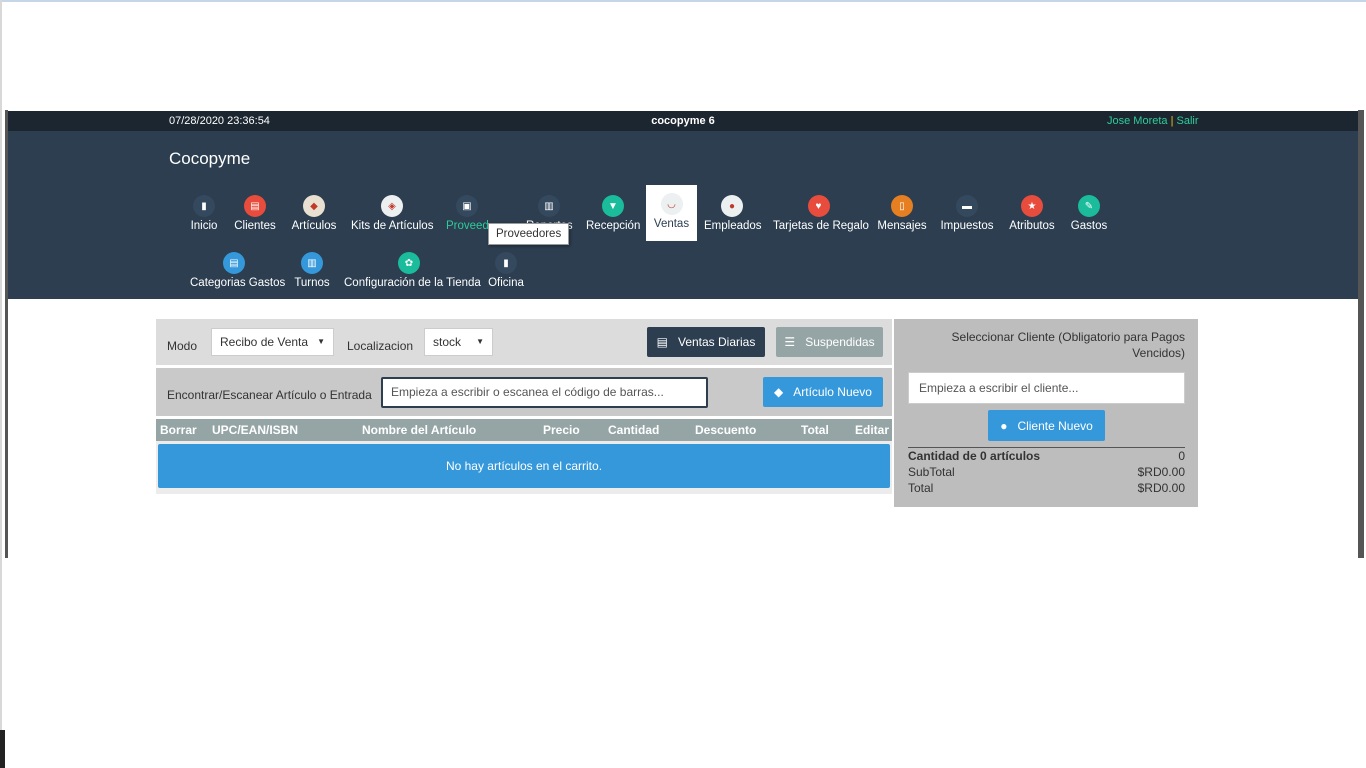  What do you see at coordinates (1161, 488) in the screenshot?
I see `total-value: $RD0.00` at bounding box center [1161, 488].